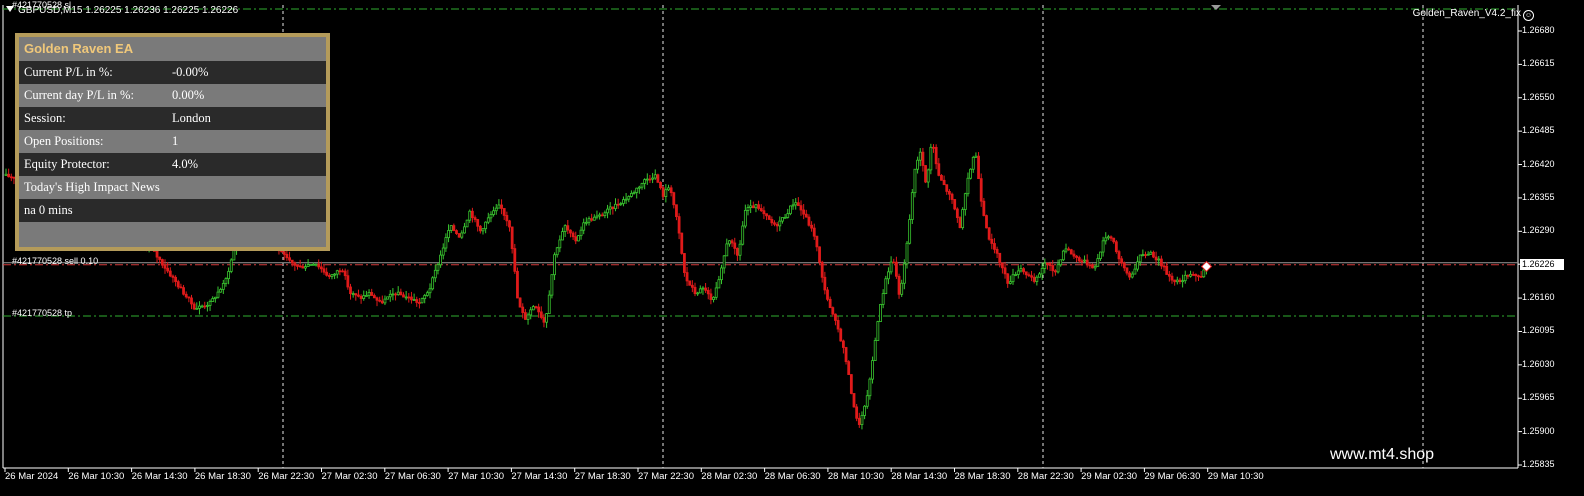 Image resolution: width=1584 pixels, height=496 pixels. I want to click on watermark: www.mt4.shop, so click(1382, 454).